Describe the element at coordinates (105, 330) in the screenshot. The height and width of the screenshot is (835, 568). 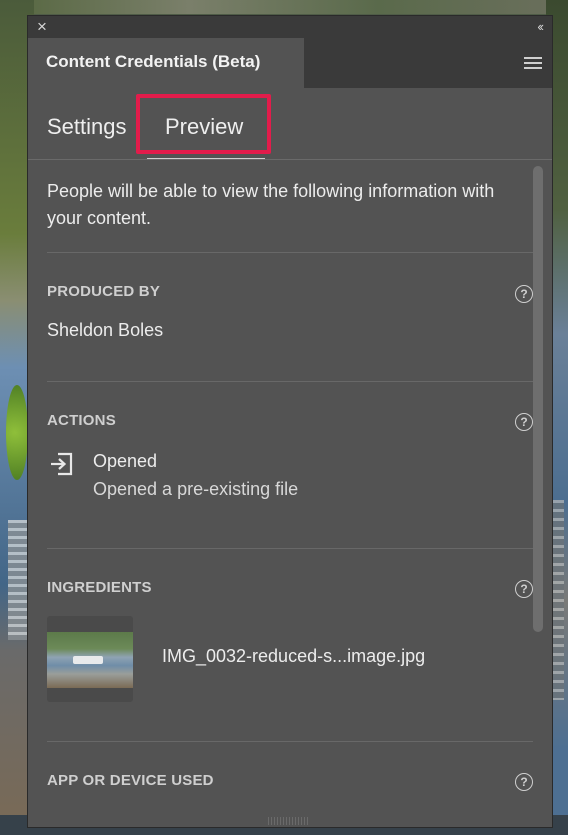
I see `producer-name: Sheldon Boles` at that location.